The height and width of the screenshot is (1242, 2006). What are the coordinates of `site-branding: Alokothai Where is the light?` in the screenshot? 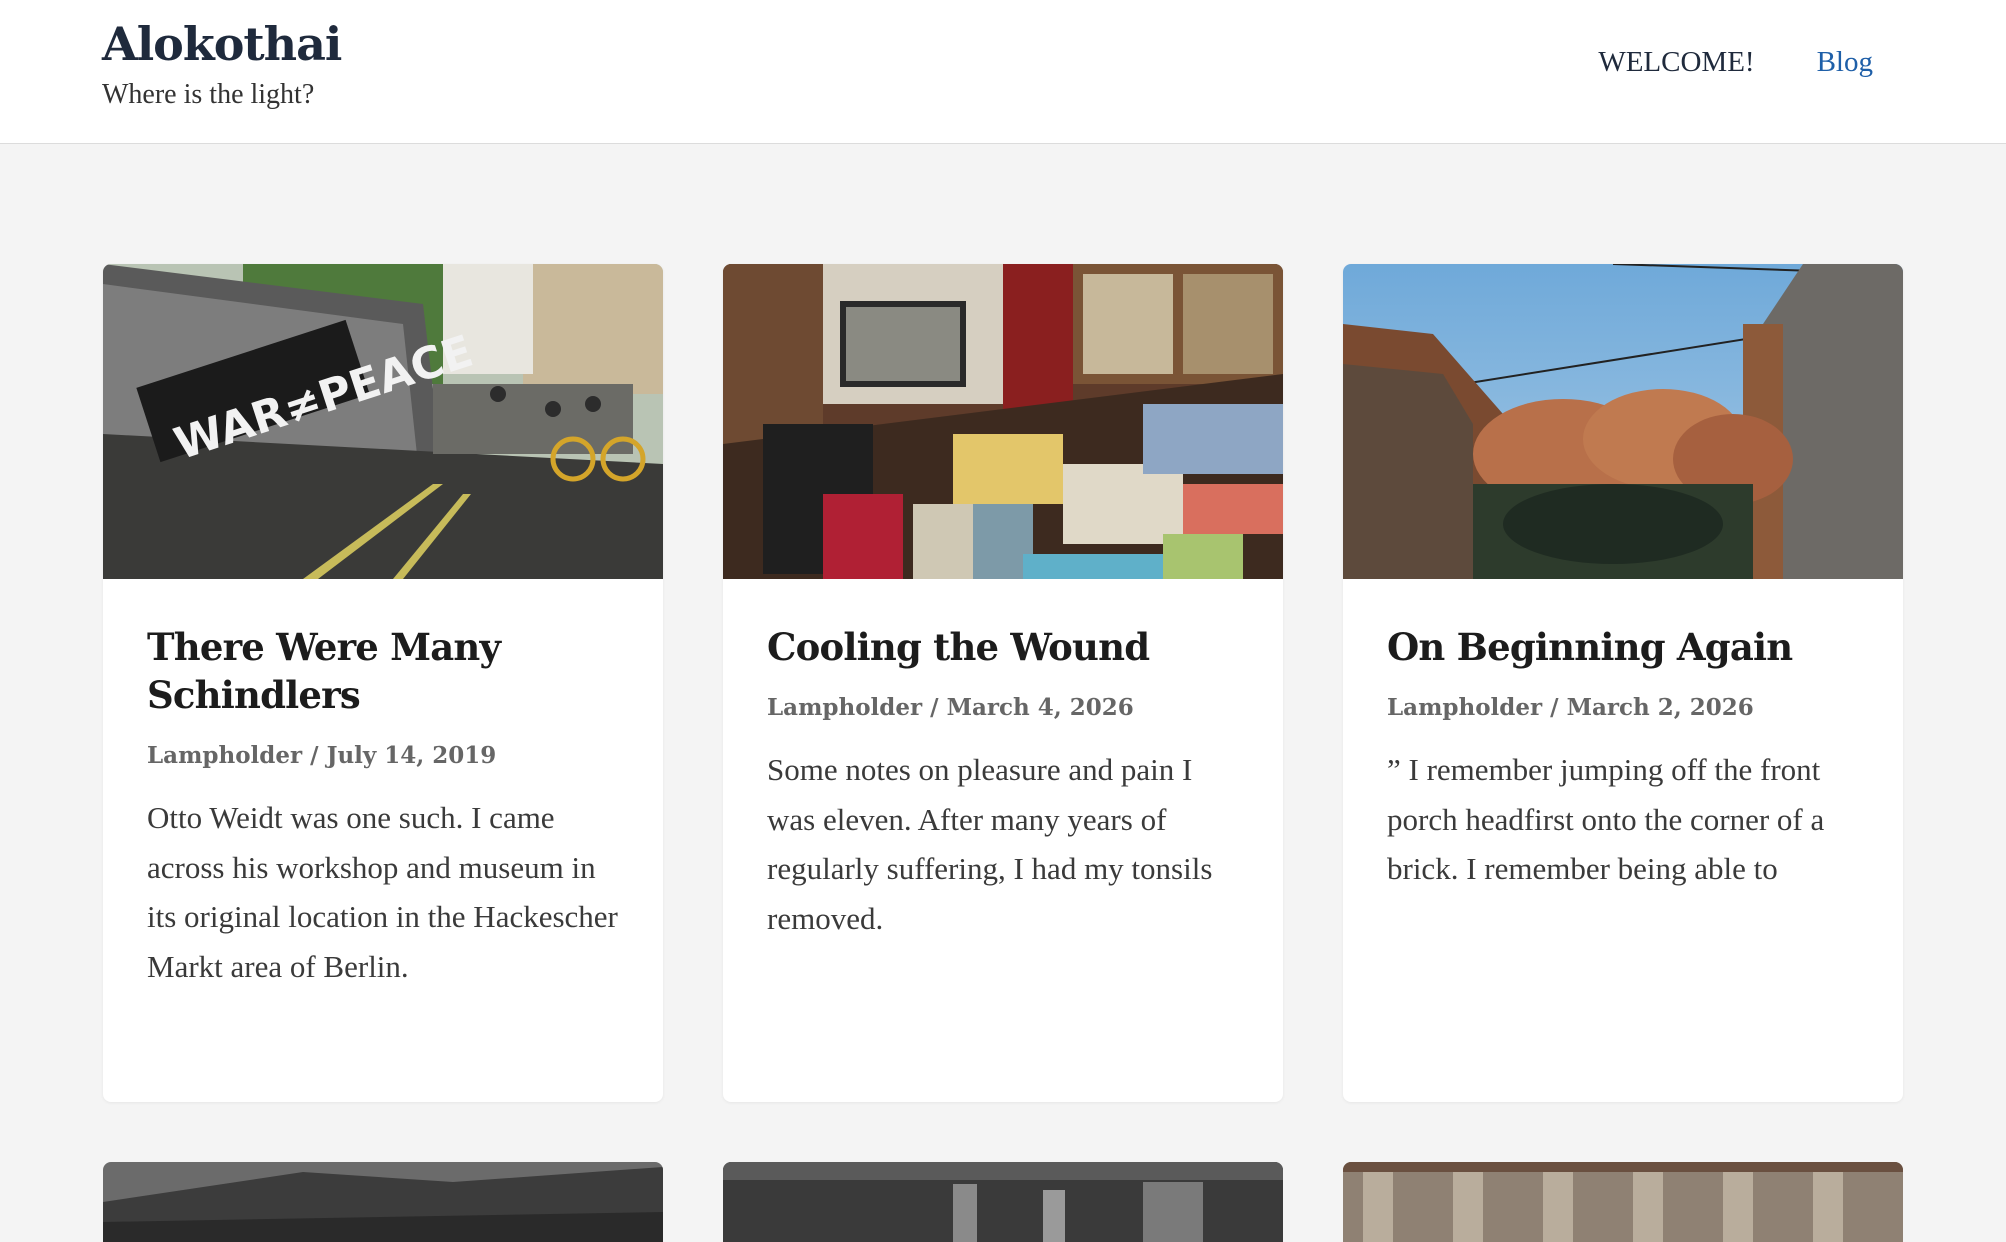 It's located at (222, 63).